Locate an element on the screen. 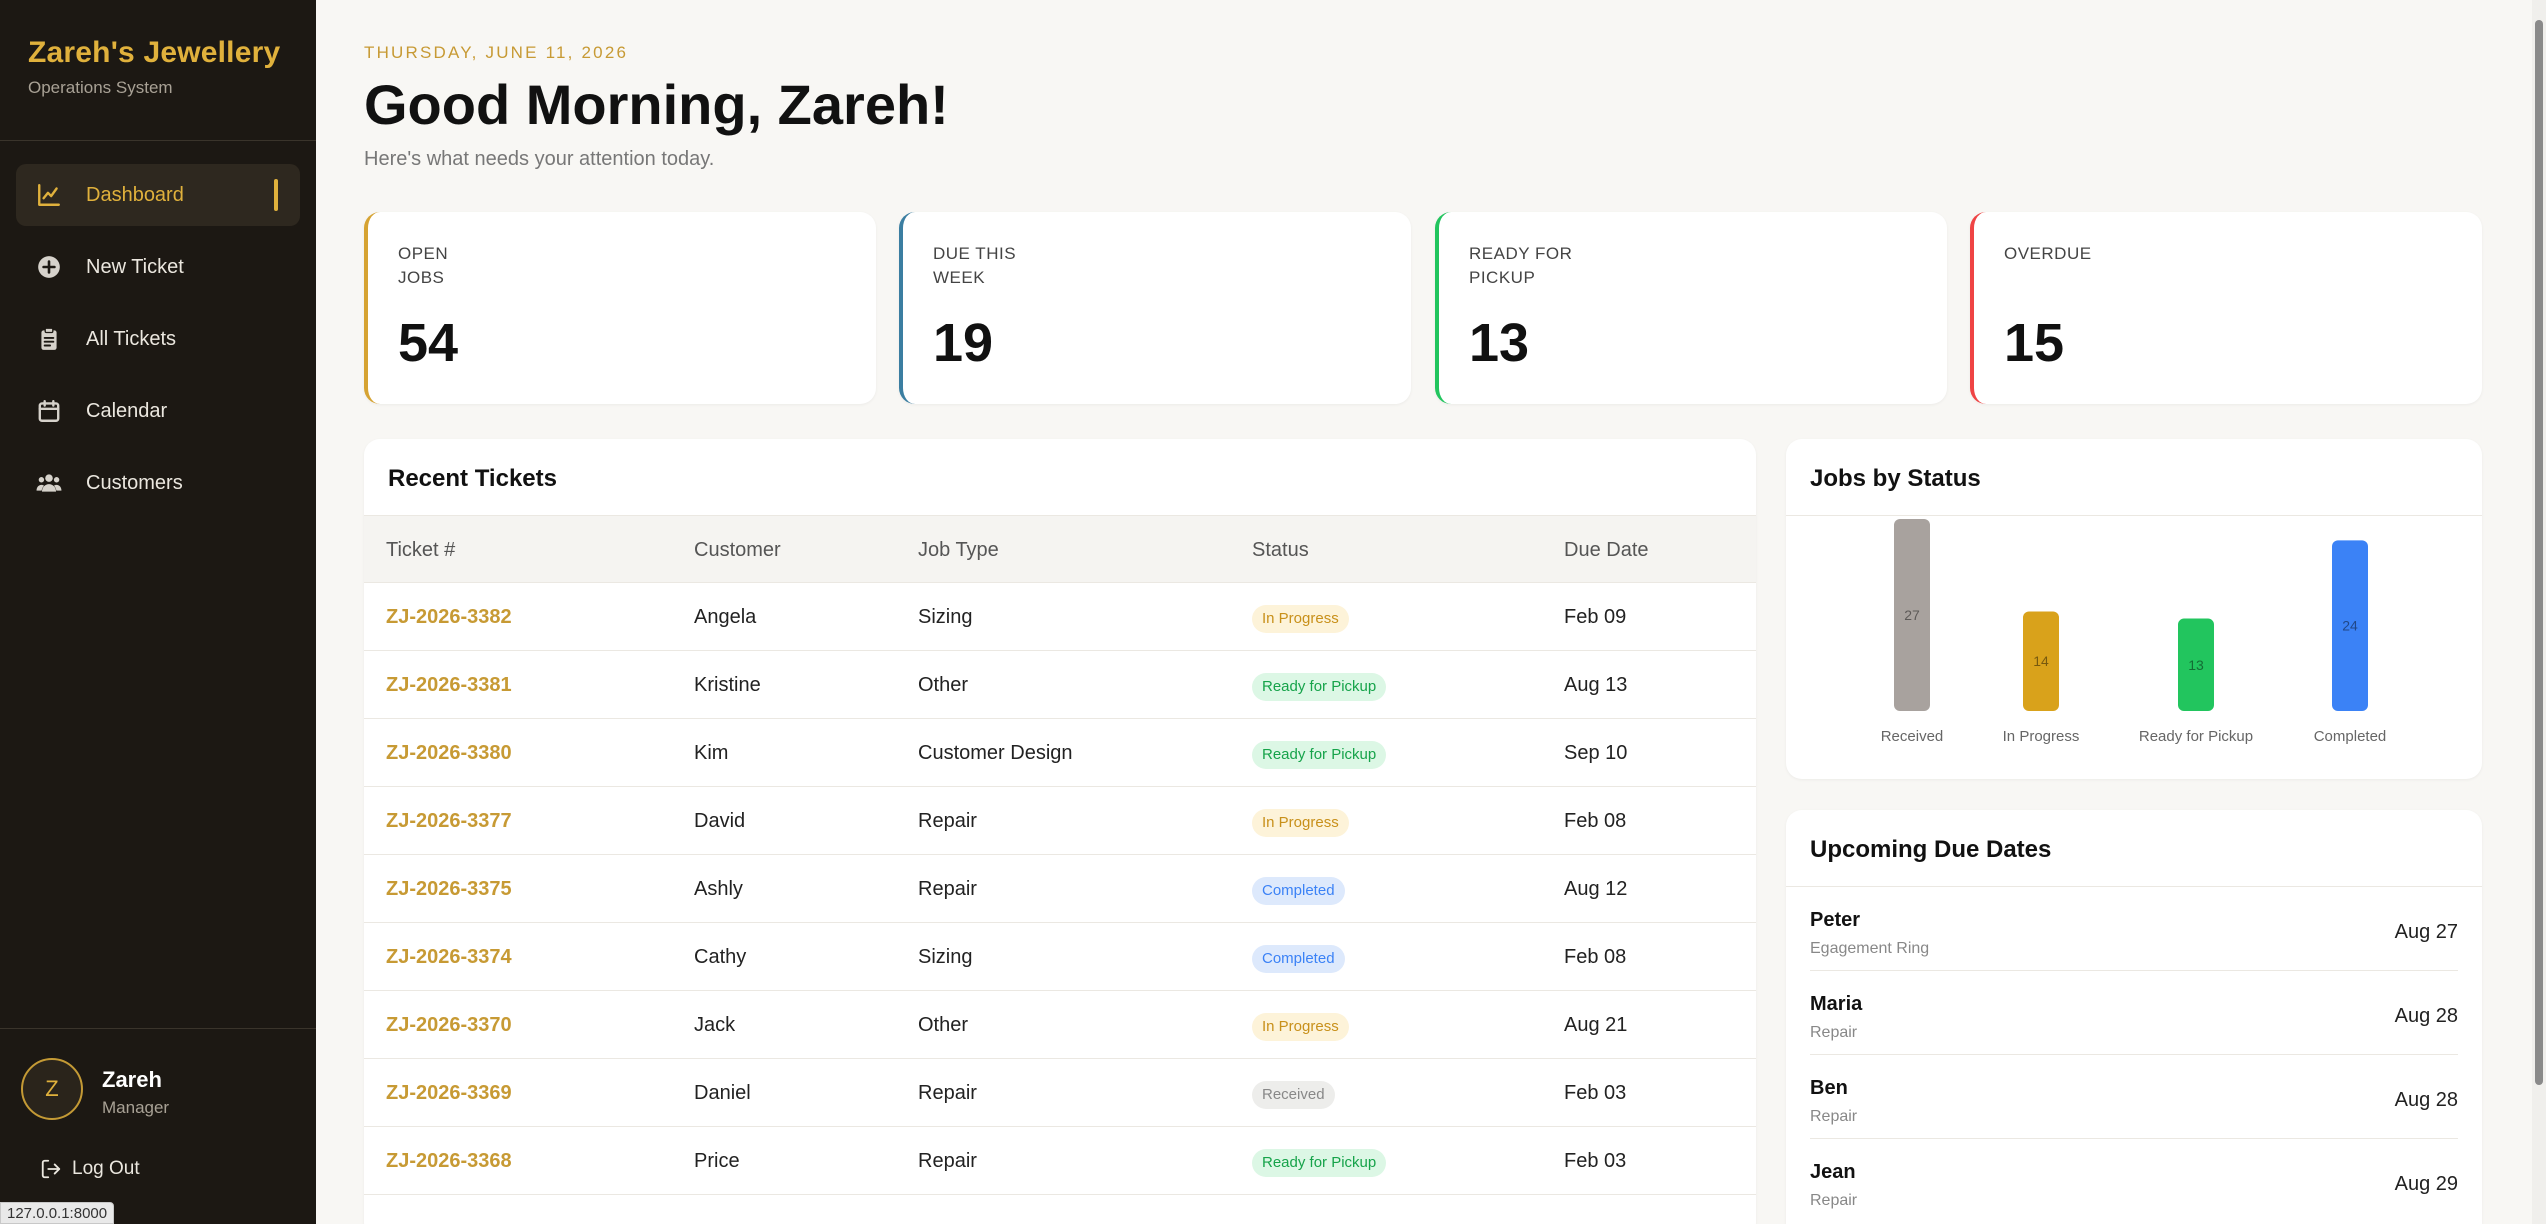 This screenshot has height=1224, width=2546. stat-label: OVERDUE is located at coordinates (2048, 253).